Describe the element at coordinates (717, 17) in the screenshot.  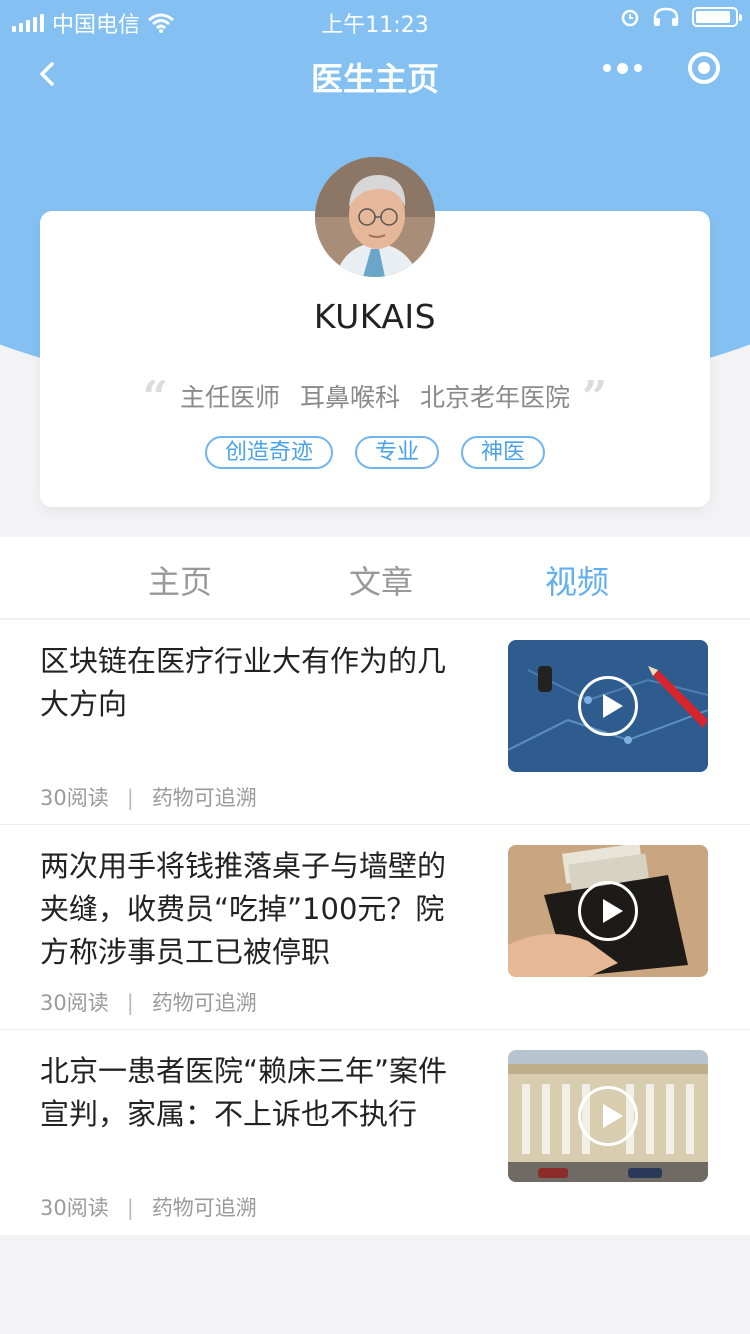
I see `battery-icon` at that location.